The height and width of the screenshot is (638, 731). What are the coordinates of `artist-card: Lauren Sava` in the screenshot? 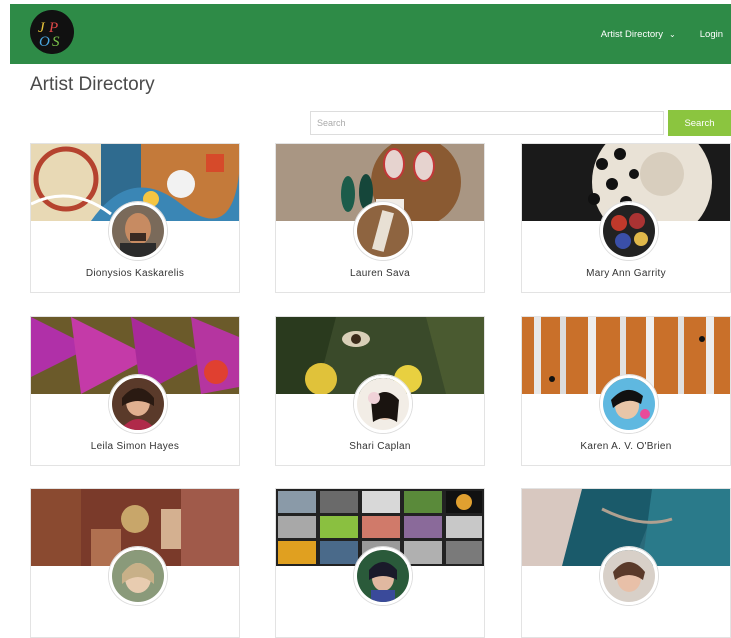 It's located at (380, 218).